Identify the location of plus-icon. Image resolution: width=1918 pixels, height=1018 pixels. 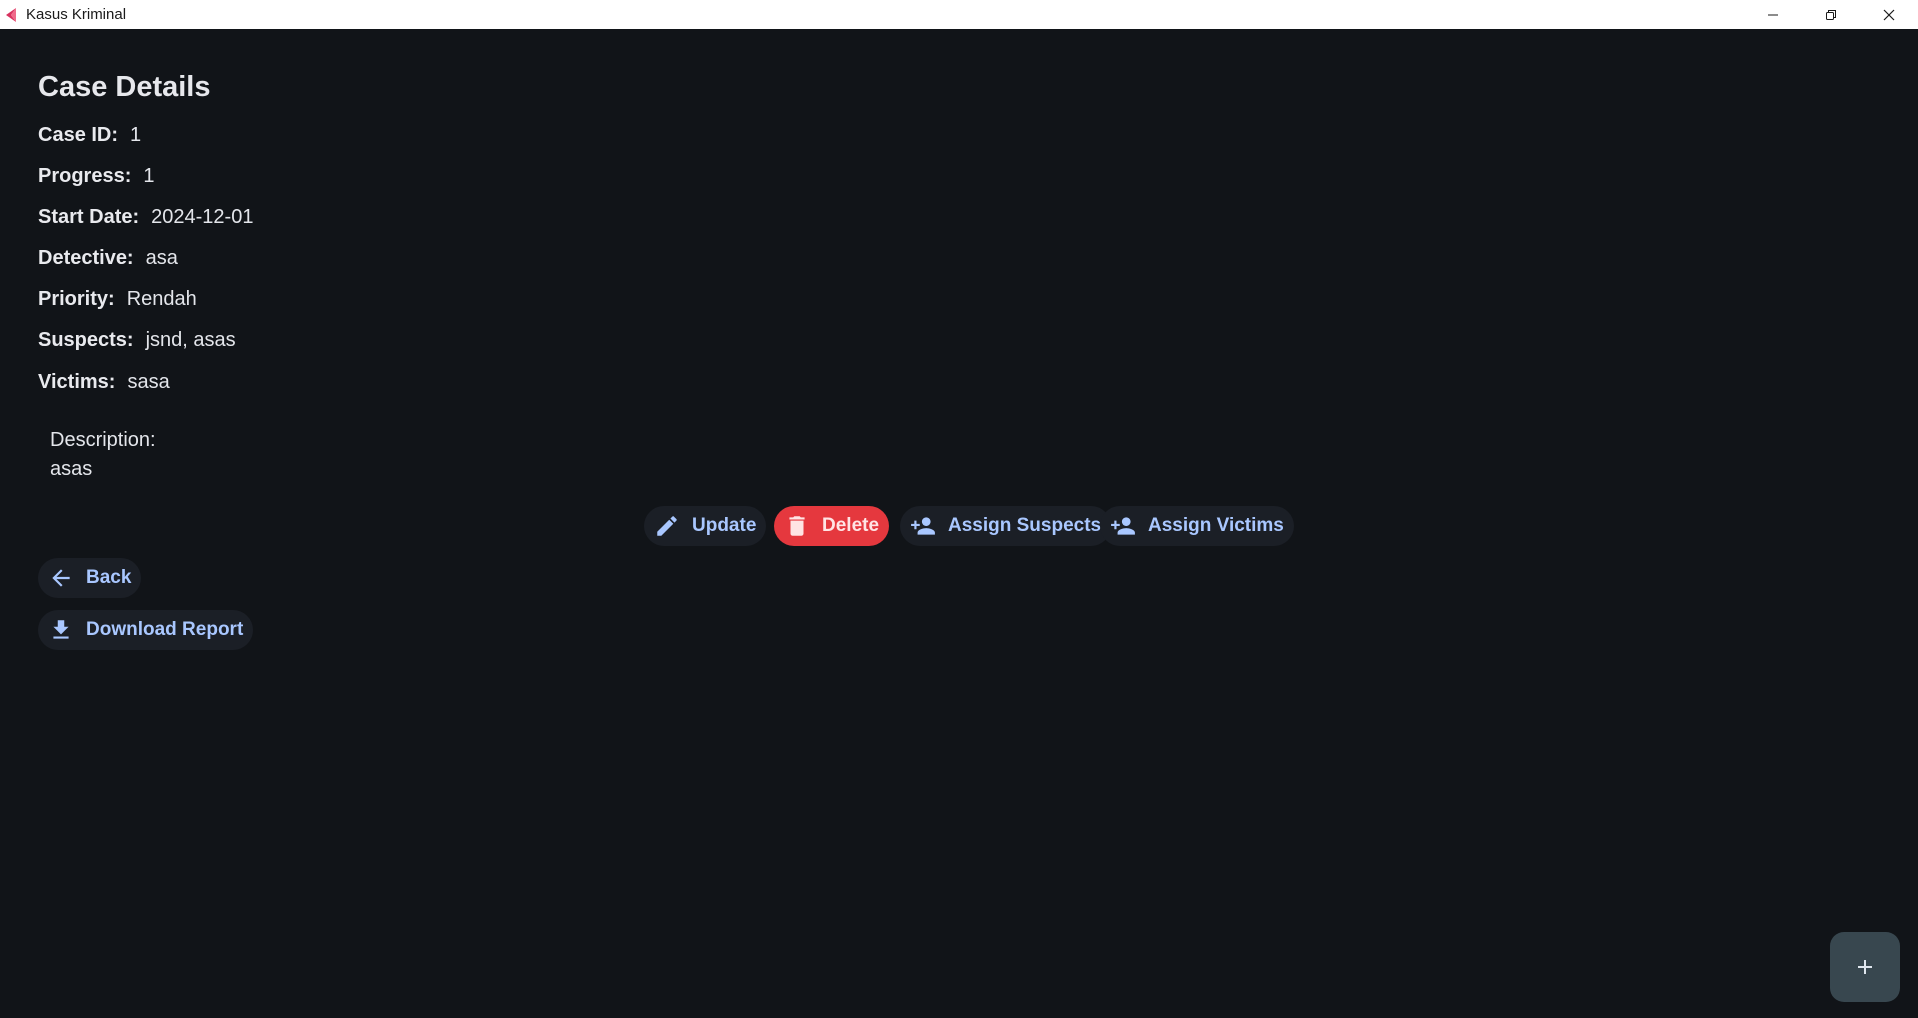
(1865, 967).